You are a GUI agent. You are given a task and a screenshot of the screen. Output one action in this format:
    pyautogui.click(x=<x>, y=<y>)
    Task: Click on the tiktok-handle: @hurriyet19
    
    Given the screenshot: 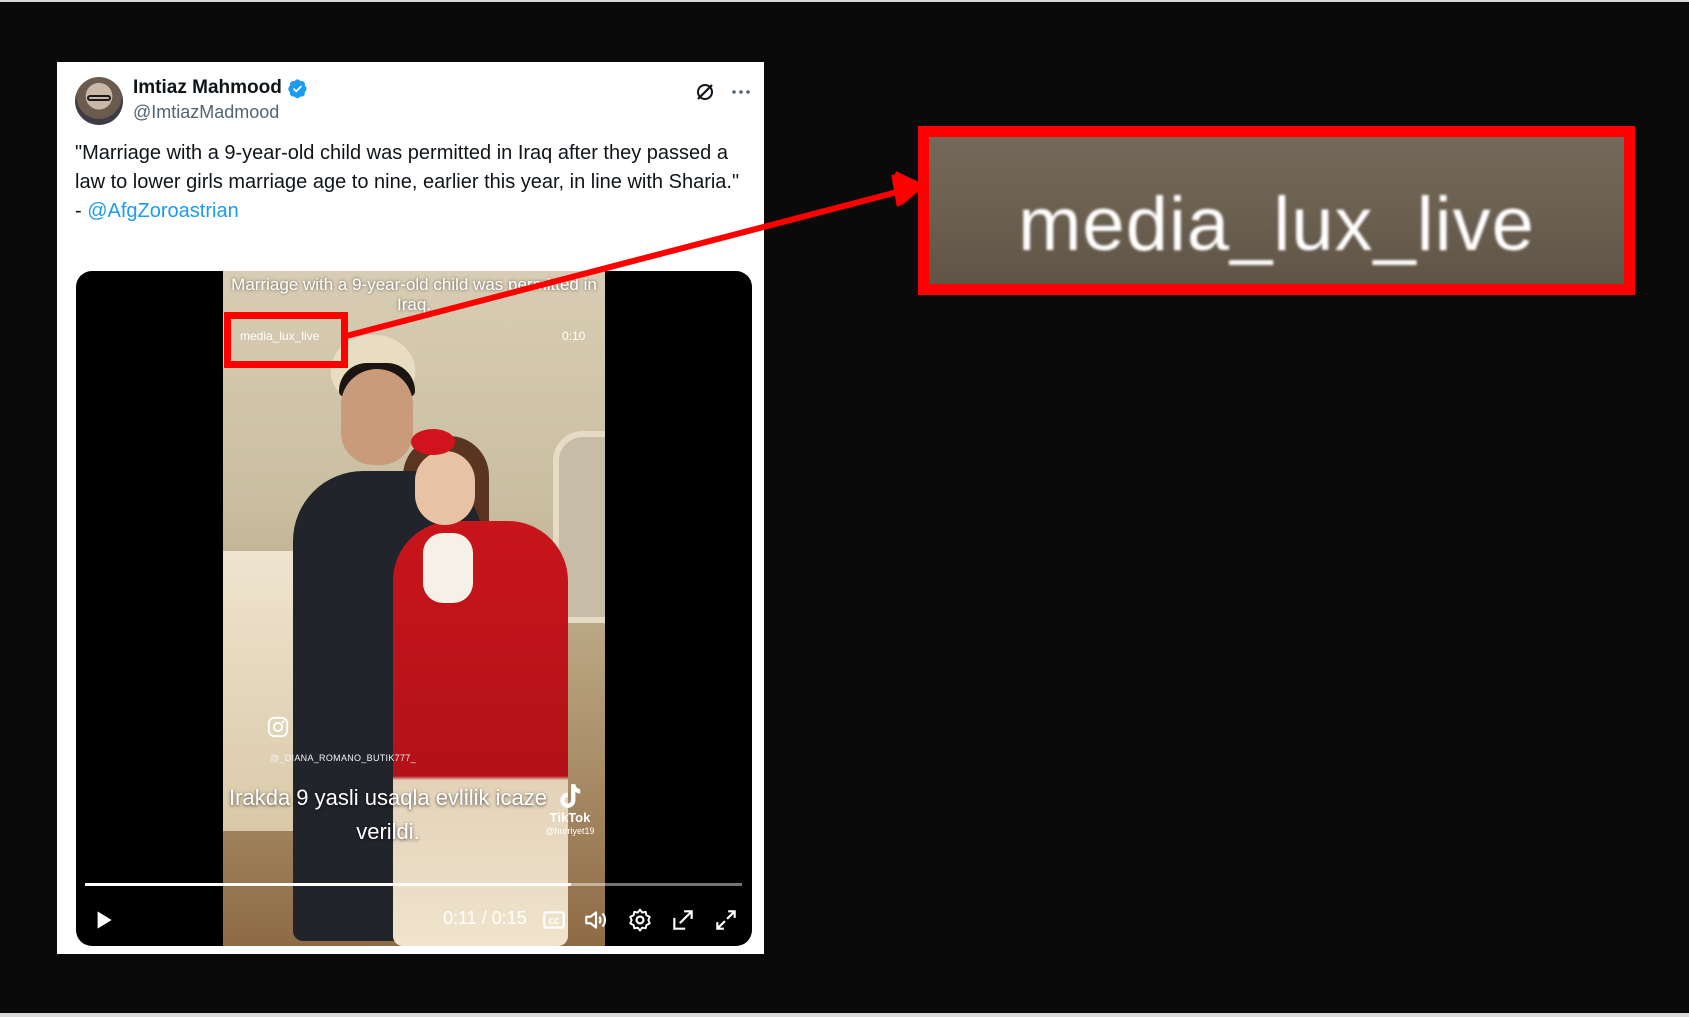 What is the action you would take?
    pyautogui.click(x=570, y=831)
    